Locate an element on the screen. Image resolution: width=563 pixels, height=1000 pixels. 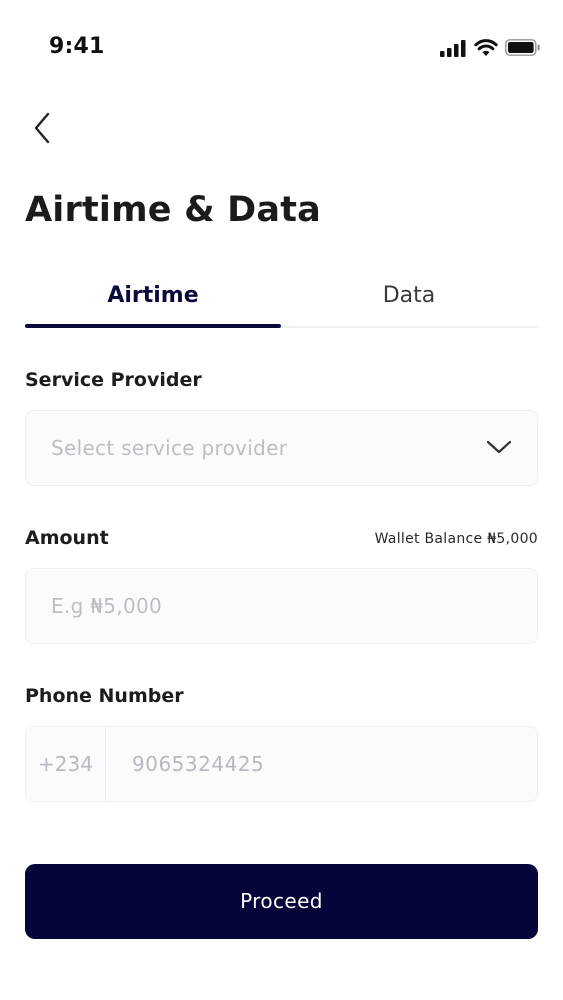
phone-number-input: 9065324425 is located at coordinates (198, 764).